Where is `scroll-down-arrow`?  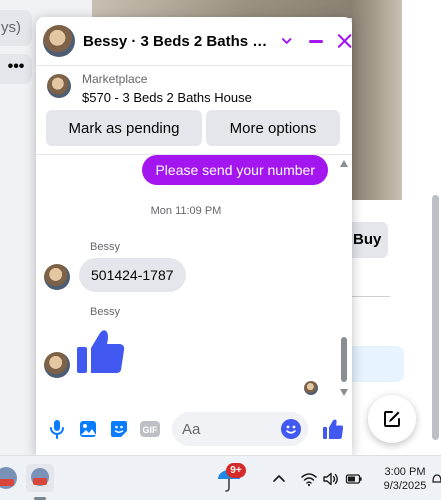 scroll-down-arrow is located at coordinates (344, 392).